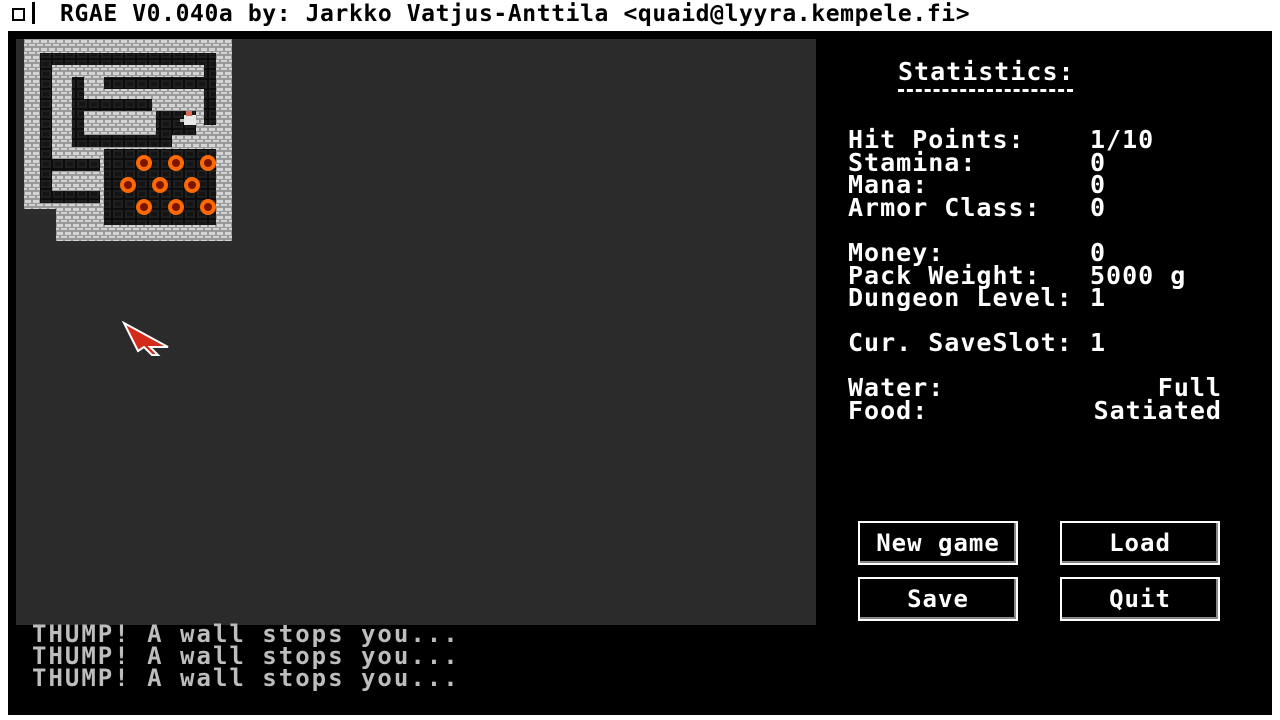  I want to click on statistics-underline, so click(985, 90).